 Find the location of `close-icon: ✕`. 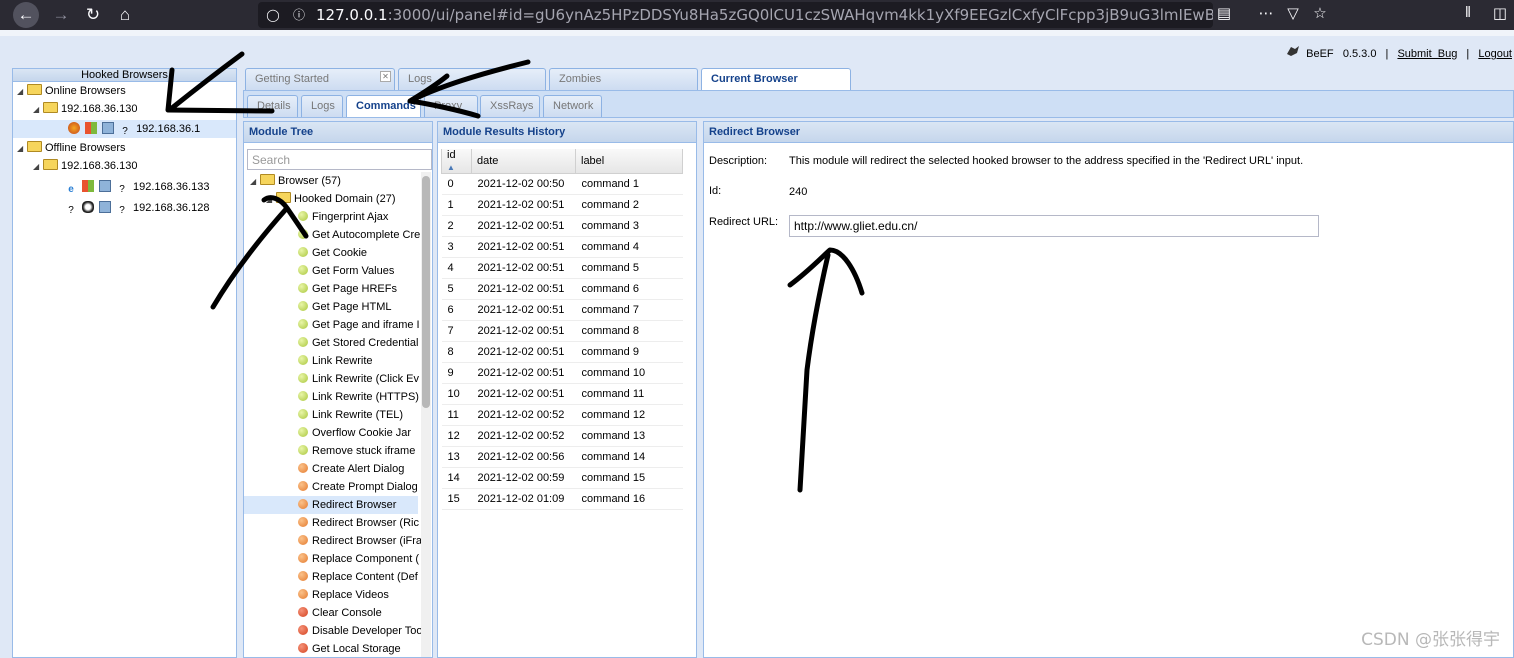

close-icon: ✕ is located at coordinates (385, 76).